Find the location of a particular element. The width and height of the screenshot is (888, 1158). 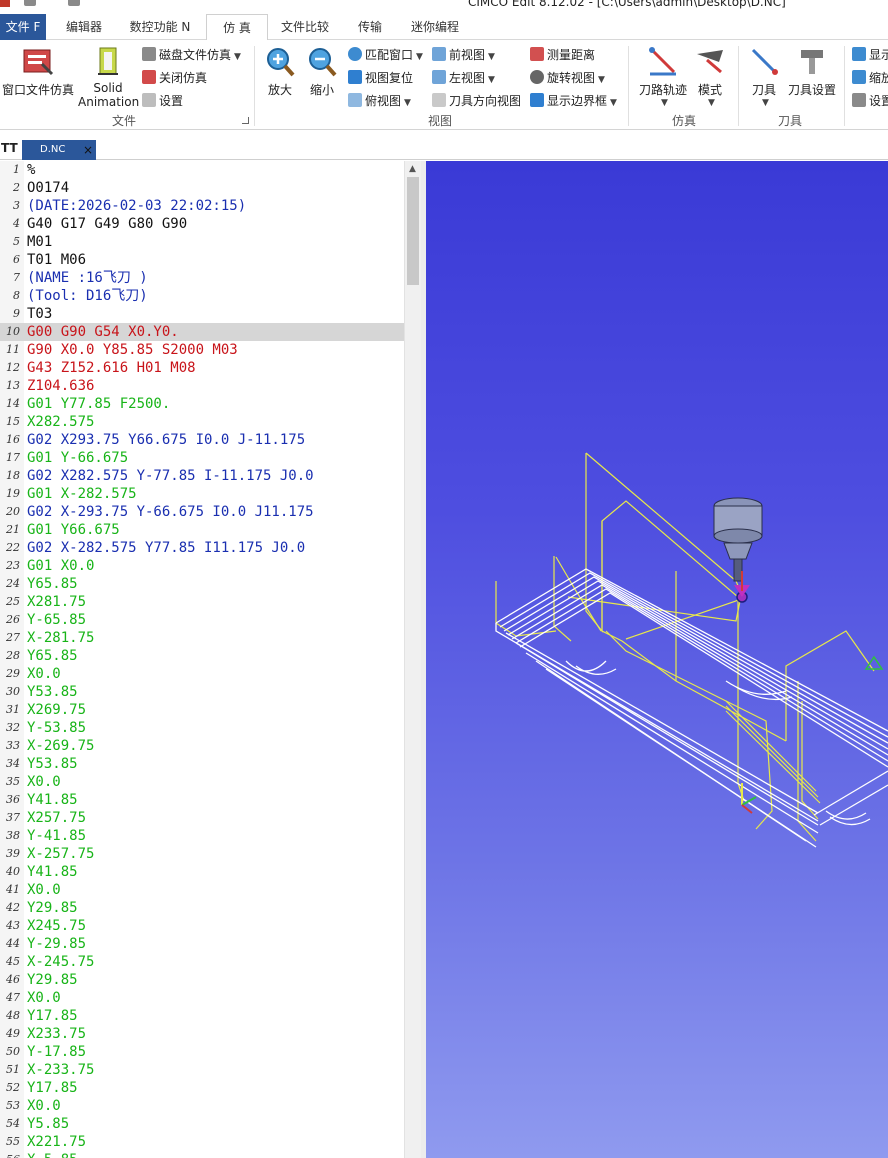

code-line: 42 Y29.85 is located at coordinates (202, 908).